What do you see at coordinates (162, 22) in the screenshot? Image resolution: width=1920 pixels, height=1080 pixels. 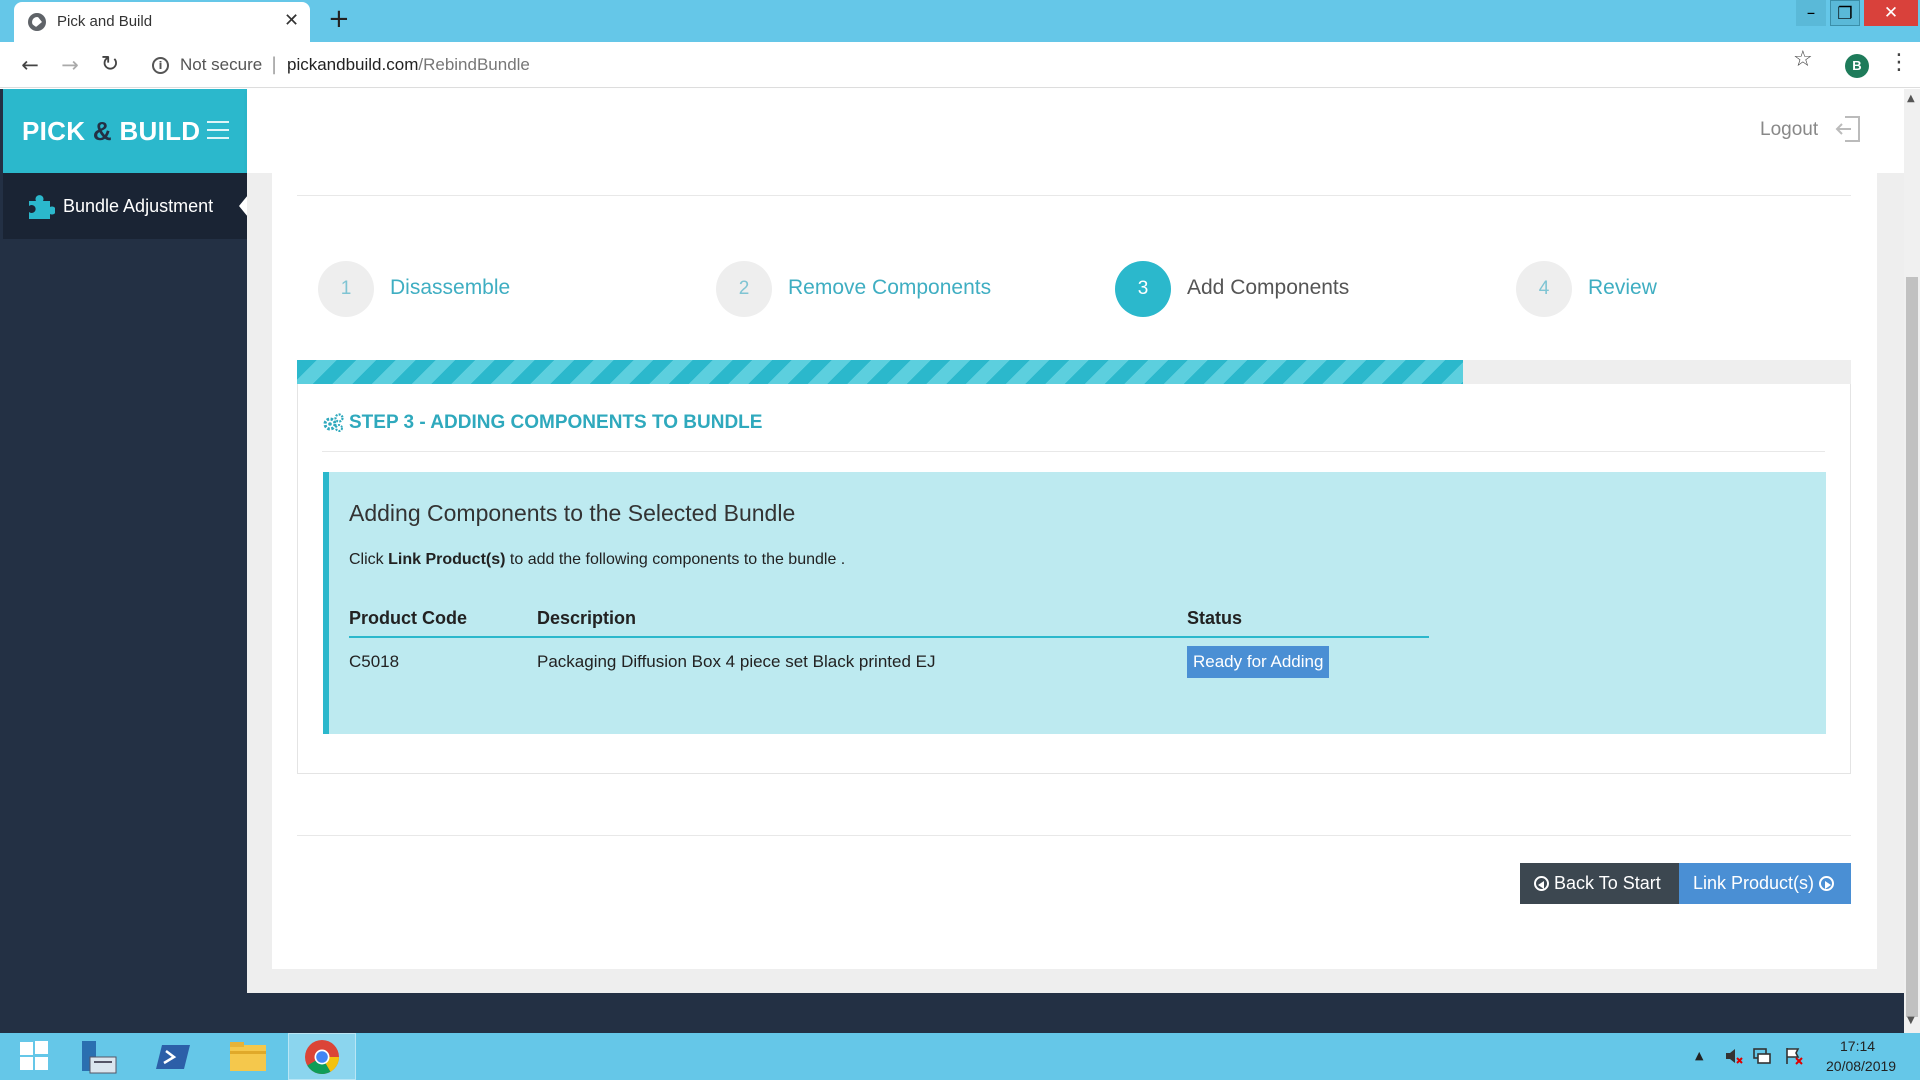 I see `browser-tab: Pick and Build ✕` at bounding box center [162, 22].